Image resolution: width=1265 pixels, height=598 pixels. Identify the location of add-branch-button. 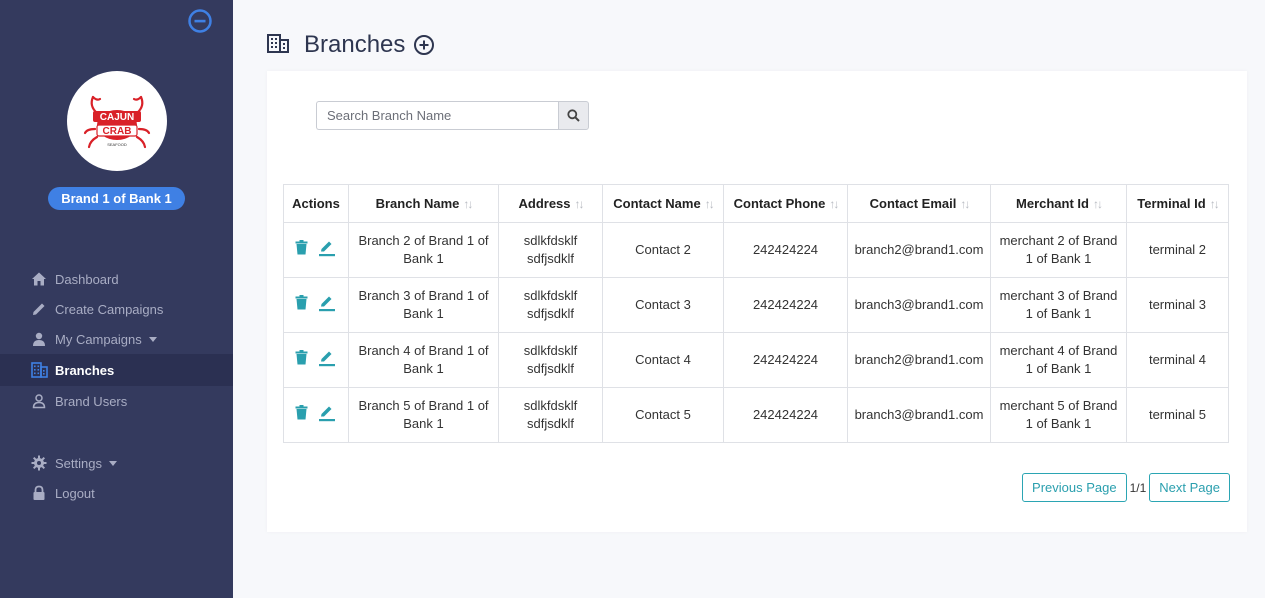
(424, 45).